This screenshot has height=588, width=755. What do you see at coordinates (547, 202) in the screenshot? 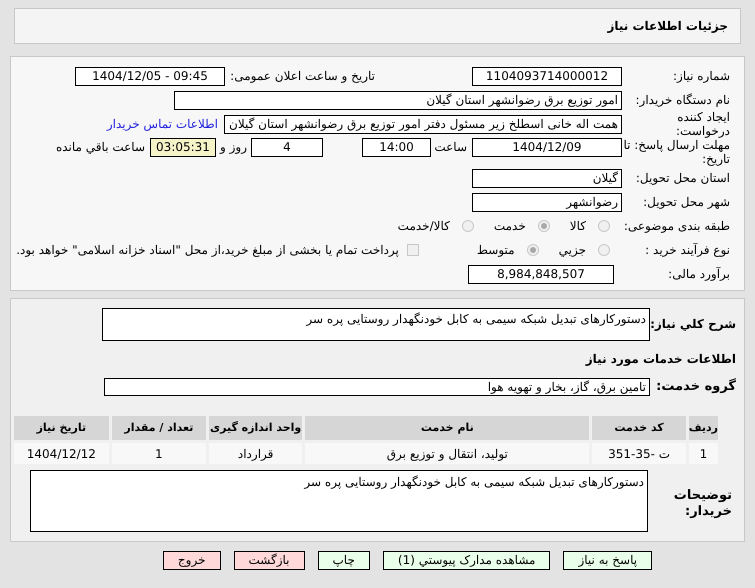
I see `text-field: رضوانشهر` at bounding box center [547, 202].